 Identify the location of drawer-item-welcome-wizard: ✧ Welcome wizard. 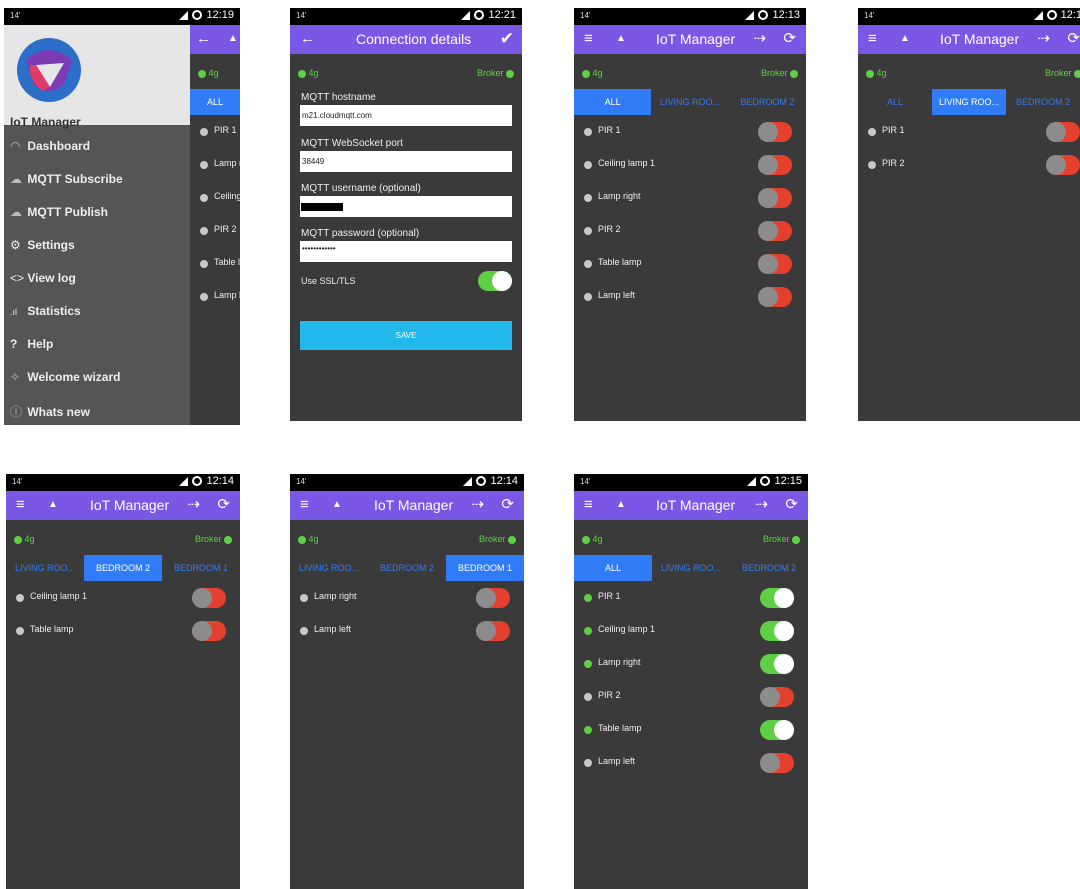
(65, 377).